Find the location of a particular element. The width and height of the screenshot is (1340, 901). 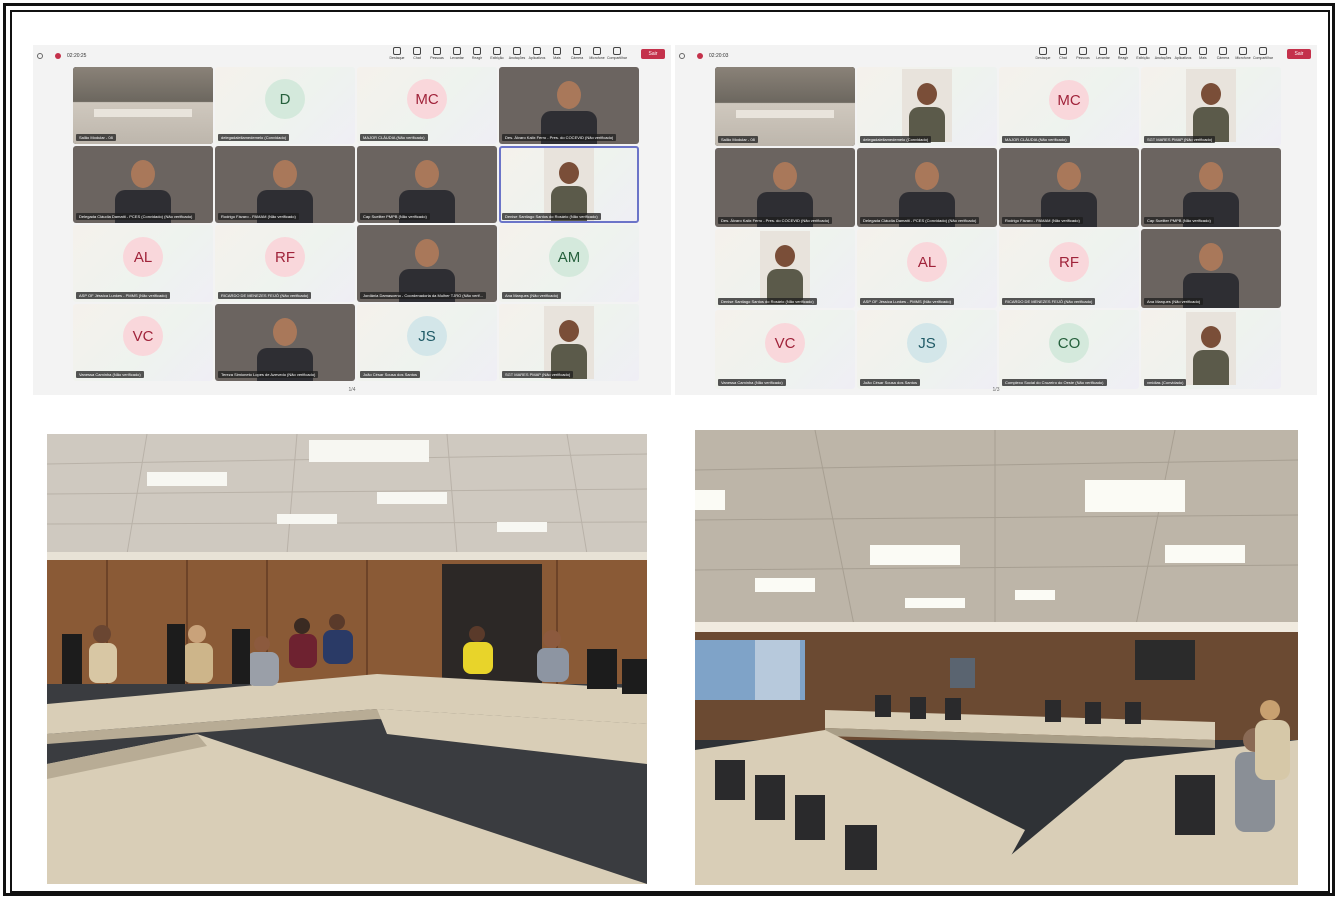

participant-avatar: VC is located at coordinates (143, 336).